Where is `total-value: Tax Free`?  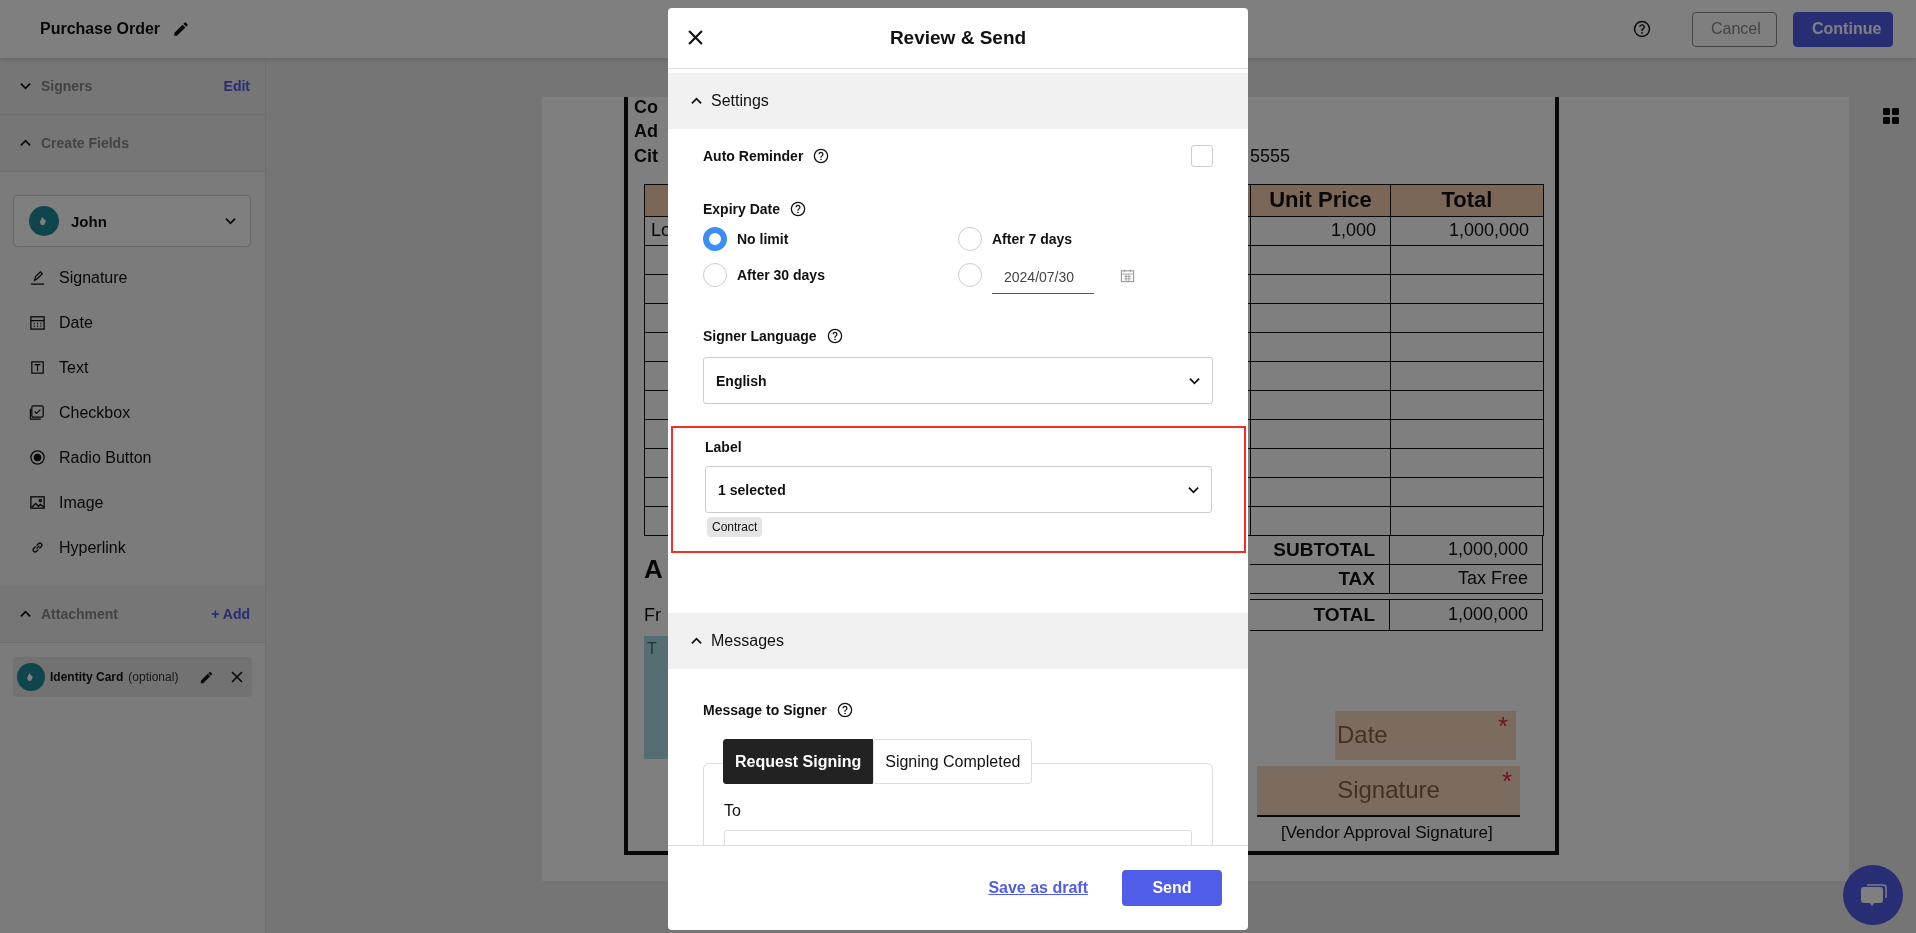
total-value: Tax Free is located at coordinates (1492, 578).